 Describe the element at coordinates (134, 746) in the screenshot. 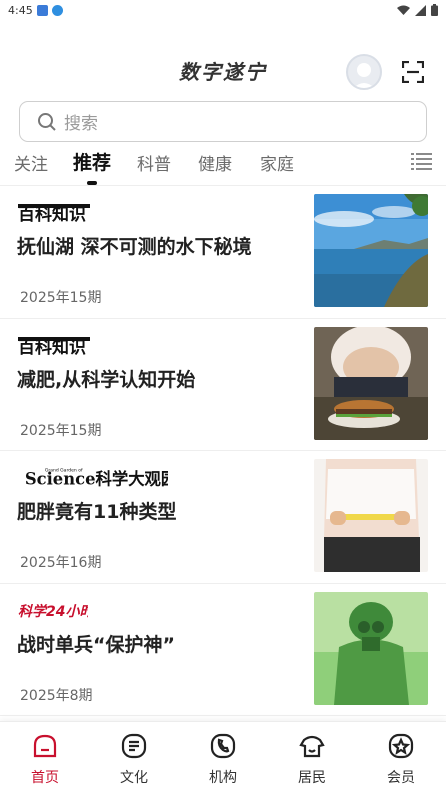

I see `culture-icon` at that location.